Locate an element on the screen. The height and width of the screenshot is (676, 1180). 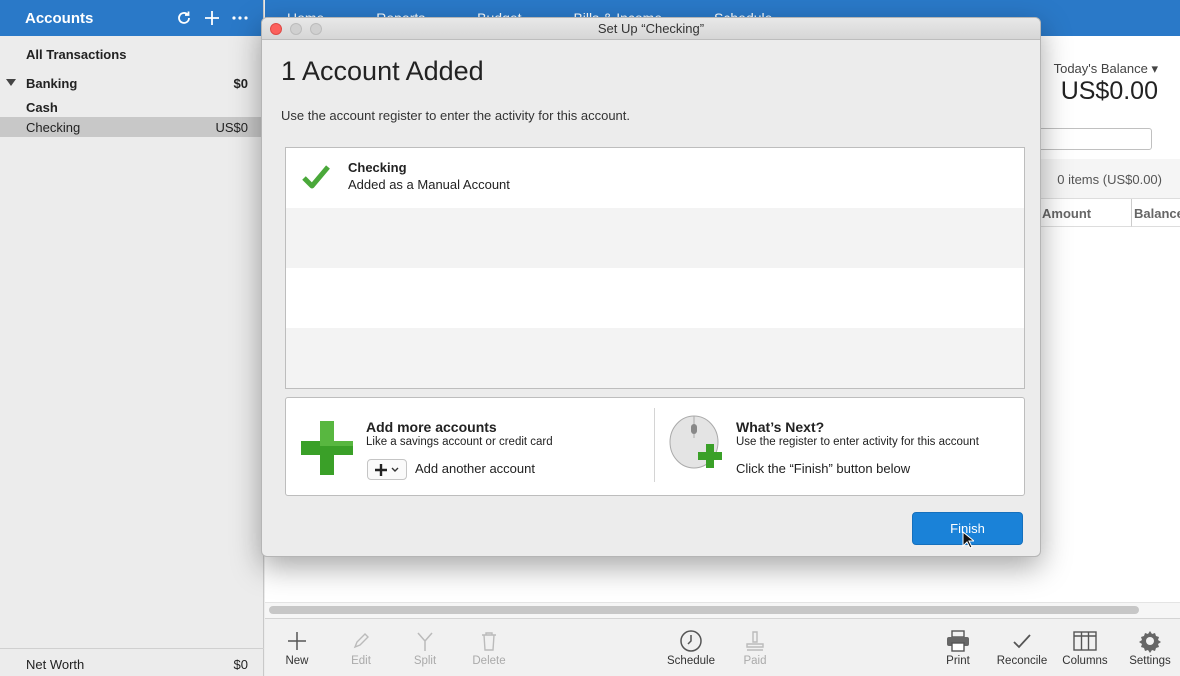
schedule-label: Schedule is located at coordinates (691, 661).